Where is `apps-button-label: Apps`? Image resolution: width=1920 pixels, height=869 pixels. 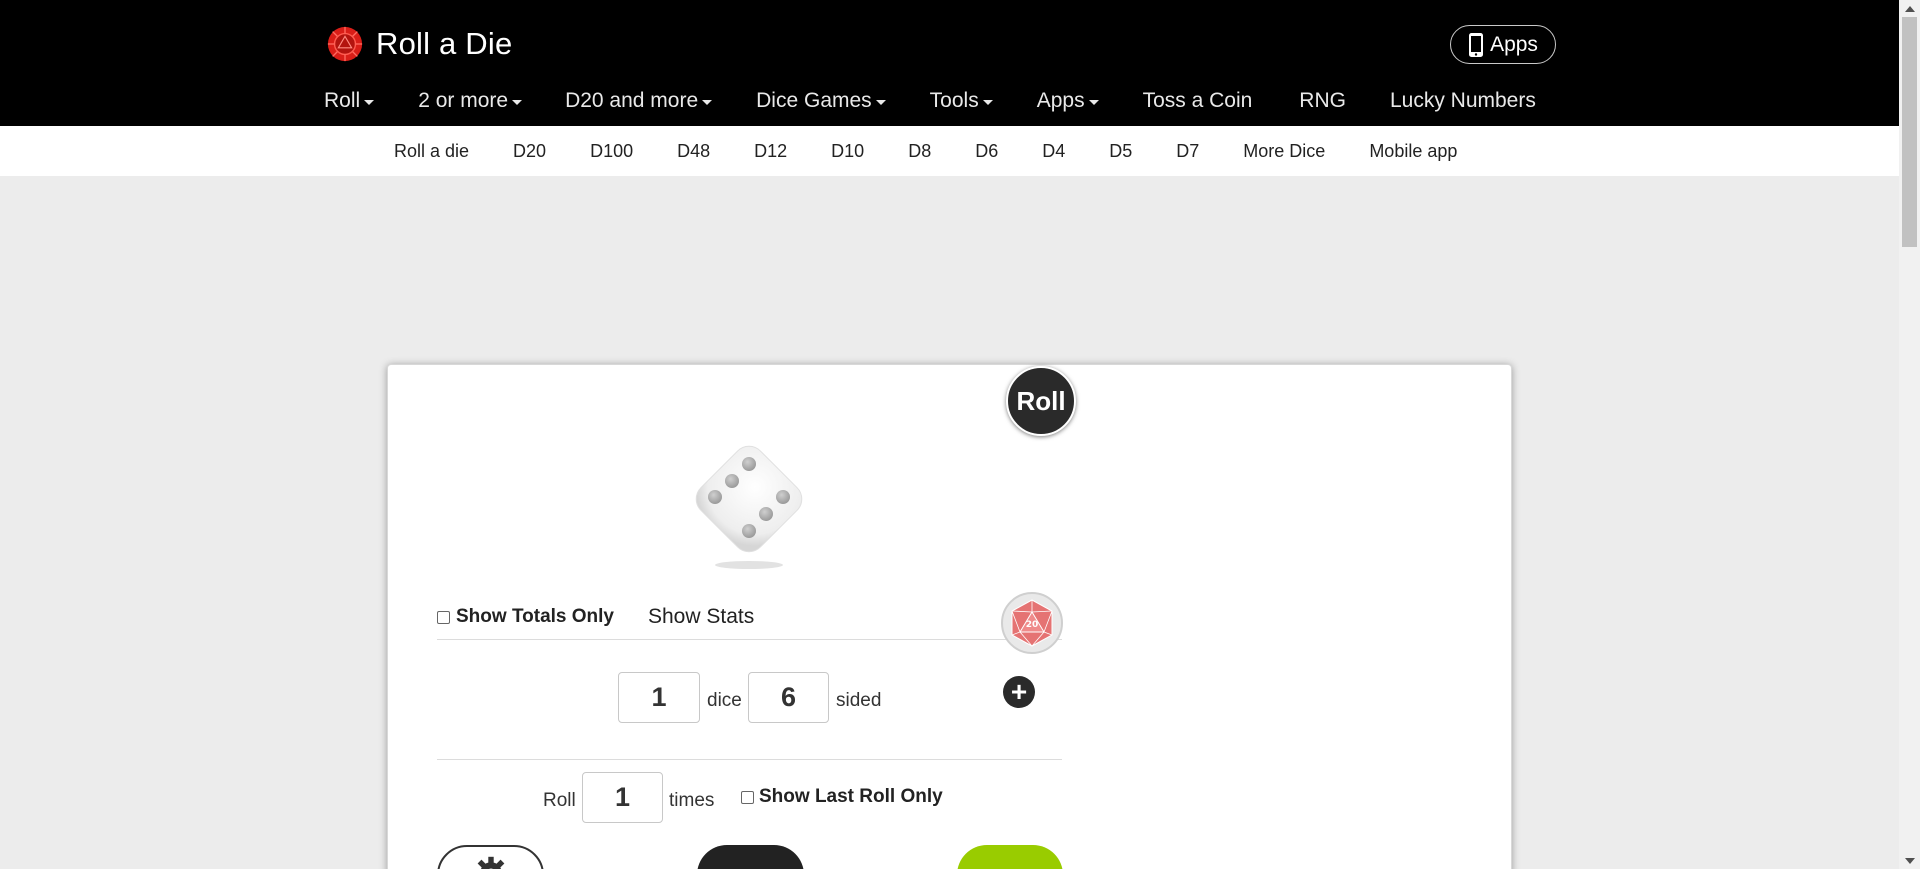
apps-button-label: Apps is located at coordinates (1514, 44).